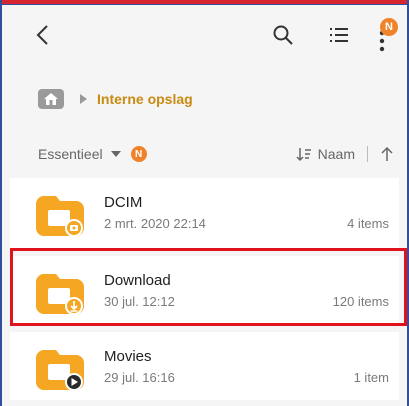 Image resolution: width=409 pixels, height=406 pixels. I want to click on folder-name: DCIM, so click(123, 202).